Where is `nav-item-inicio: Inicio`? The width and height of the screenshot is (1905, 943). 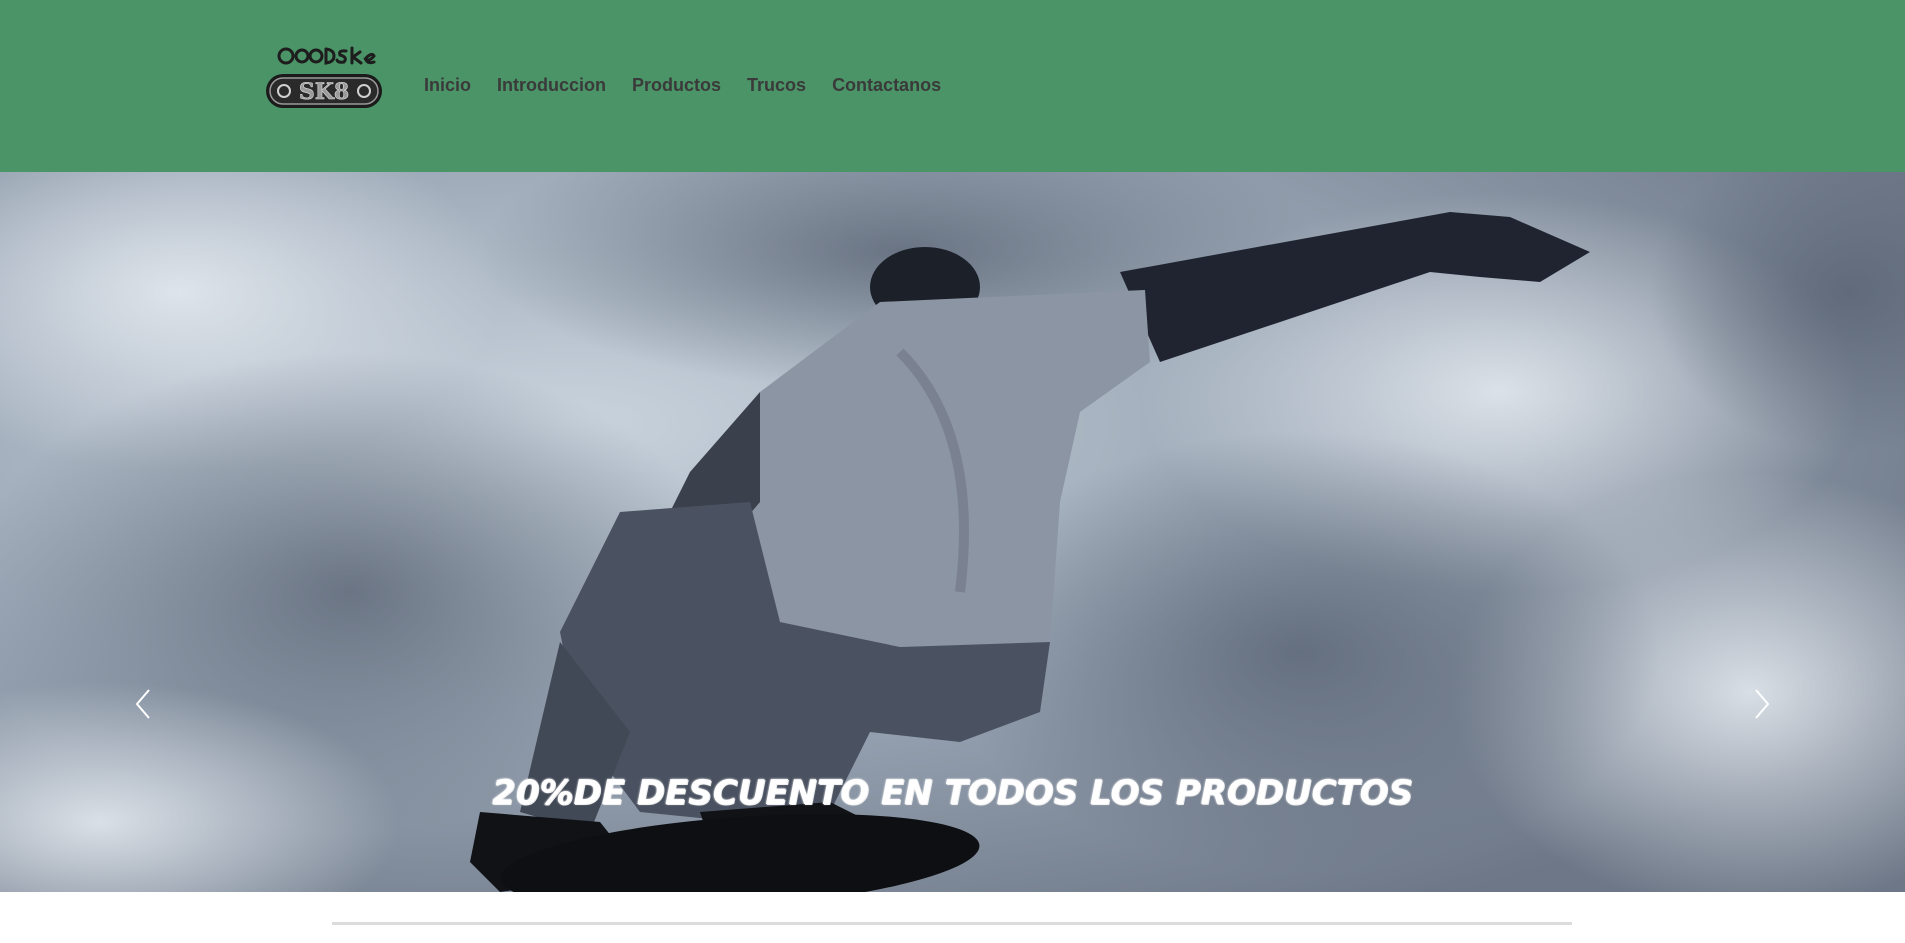
nav-item-inicio: Inicio is located at coordinates (447, 85).